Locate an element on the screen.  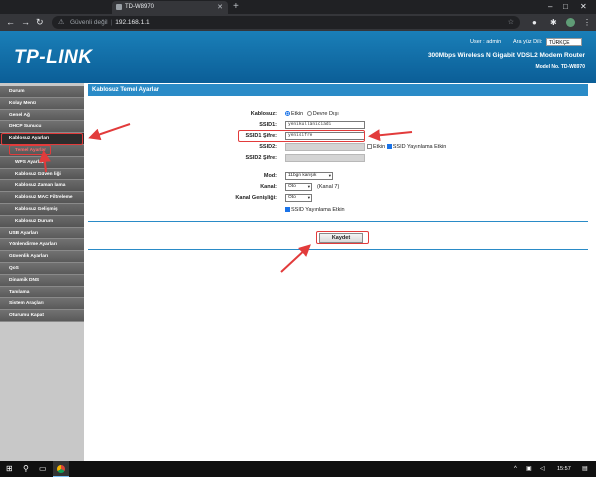
panel-divider is located at coordinates (338, 222).